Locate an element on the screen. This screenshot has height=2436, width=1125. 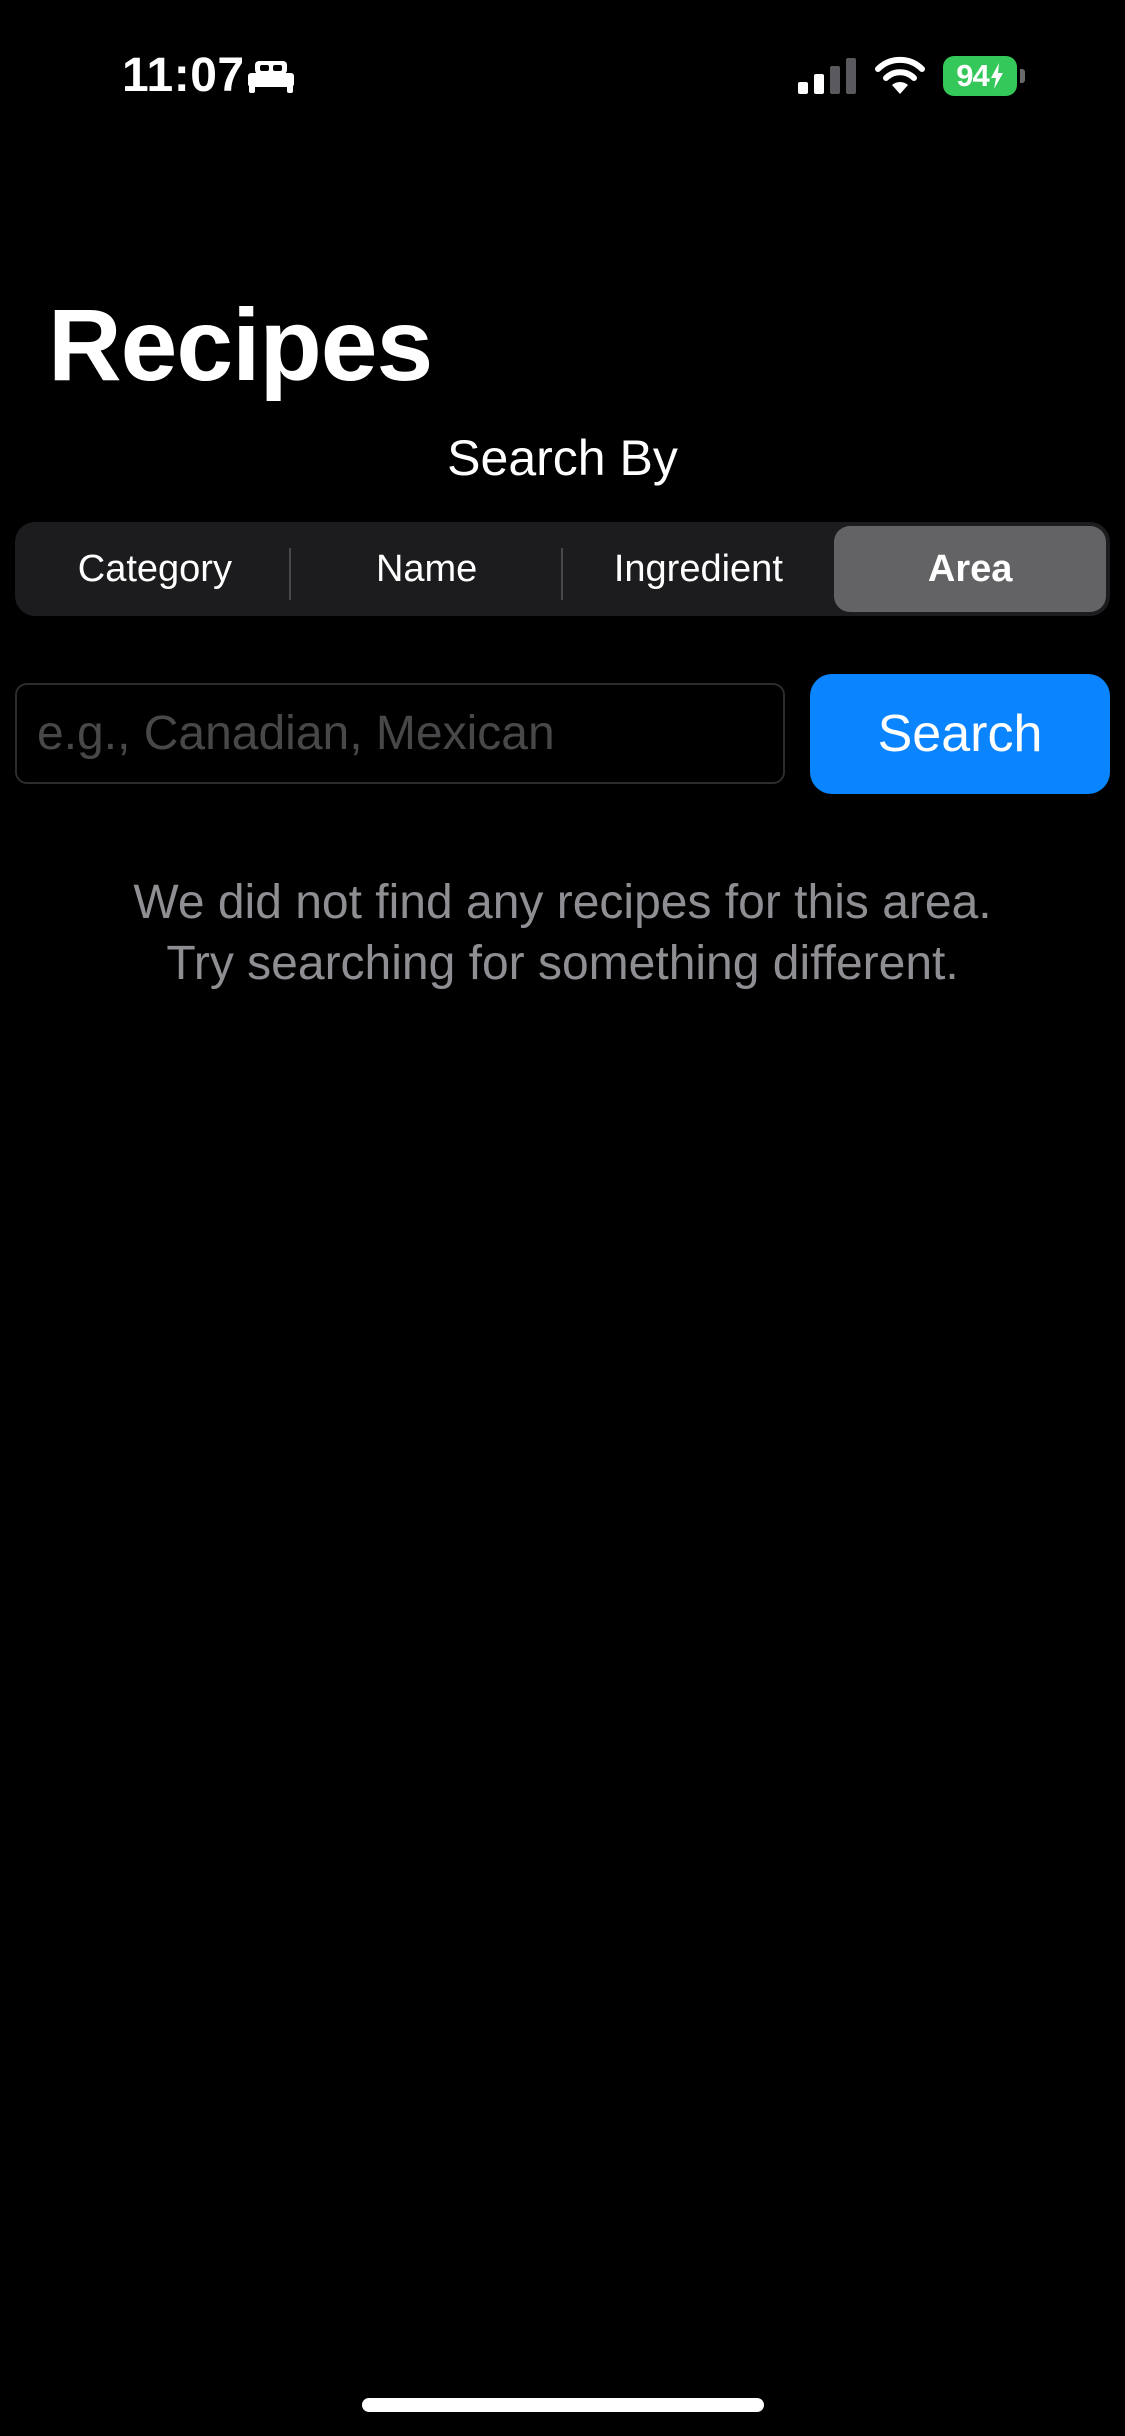
search-by-segmented-control: Category Name Ingredient Area is located at coordinates (562, 569).